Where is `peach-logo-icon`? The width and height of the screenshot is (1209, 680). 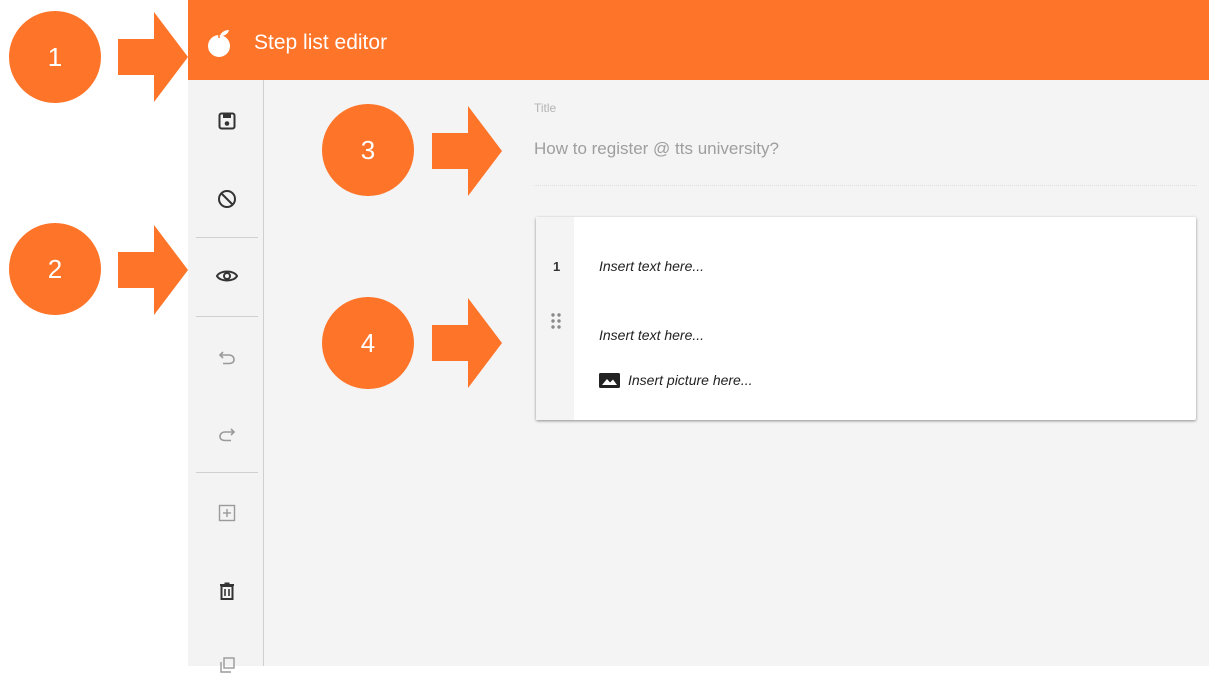 peach-logo-icon is located at coordinates (219, 43).